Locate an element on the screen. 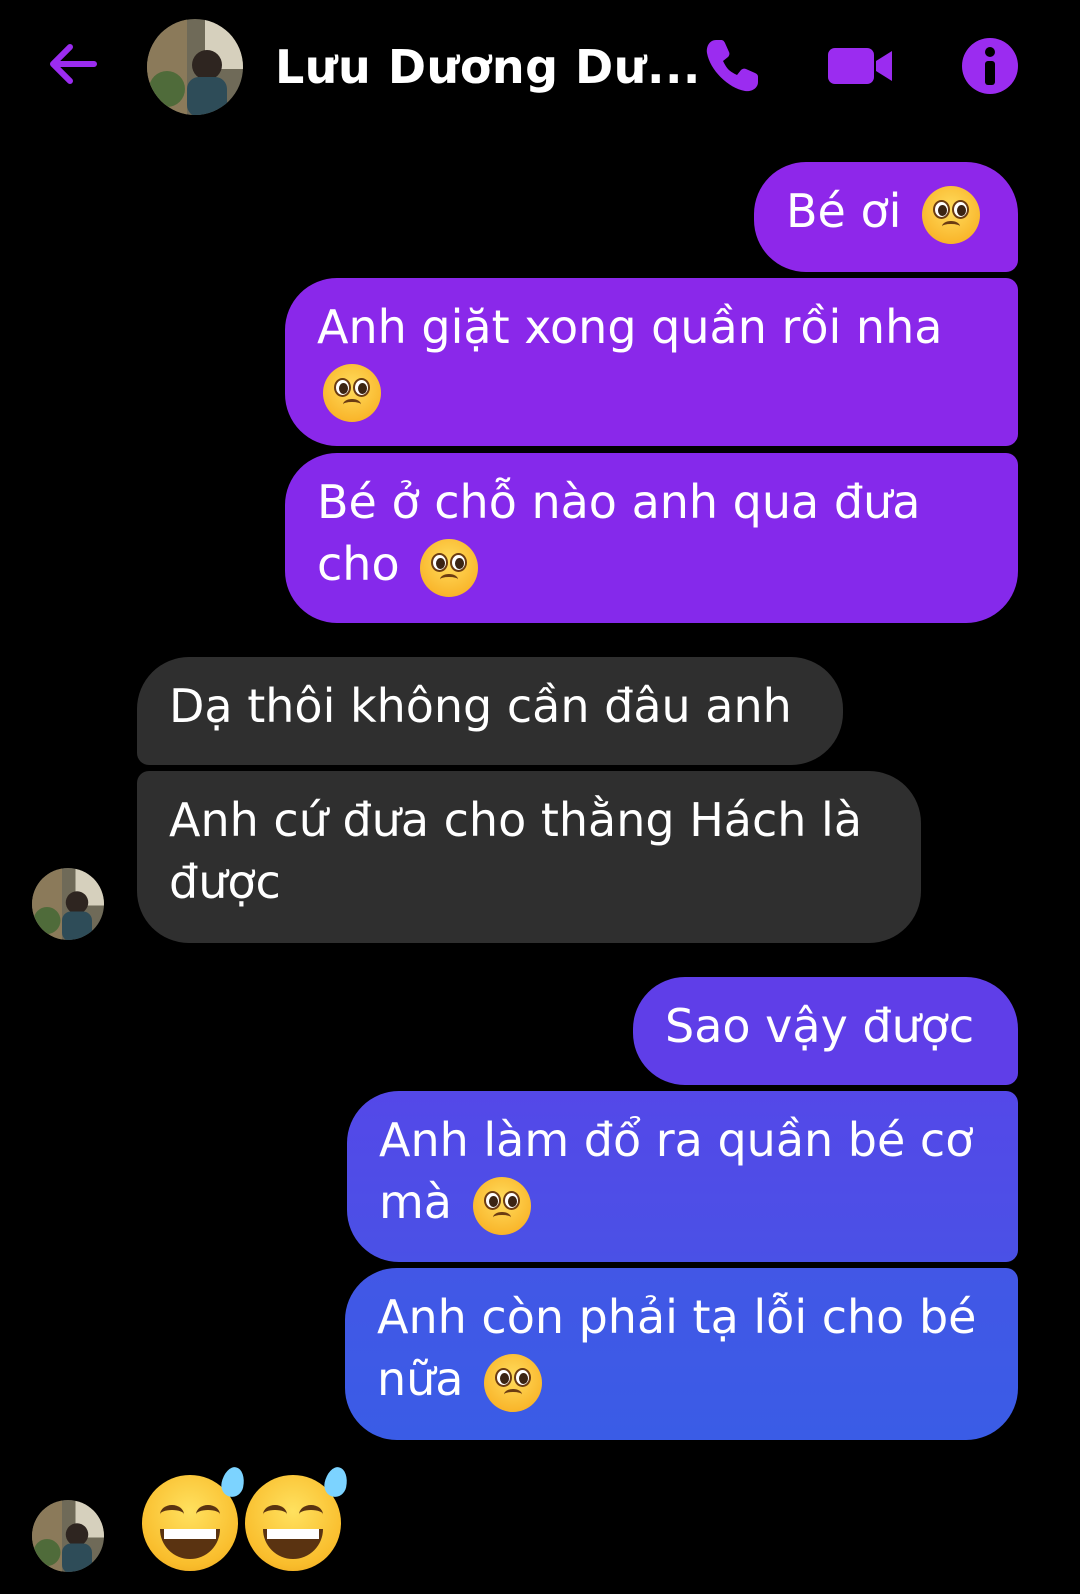  message-text: Bé ở chỗ nào anh qua đưa cho is located at coordinates (619, 533).